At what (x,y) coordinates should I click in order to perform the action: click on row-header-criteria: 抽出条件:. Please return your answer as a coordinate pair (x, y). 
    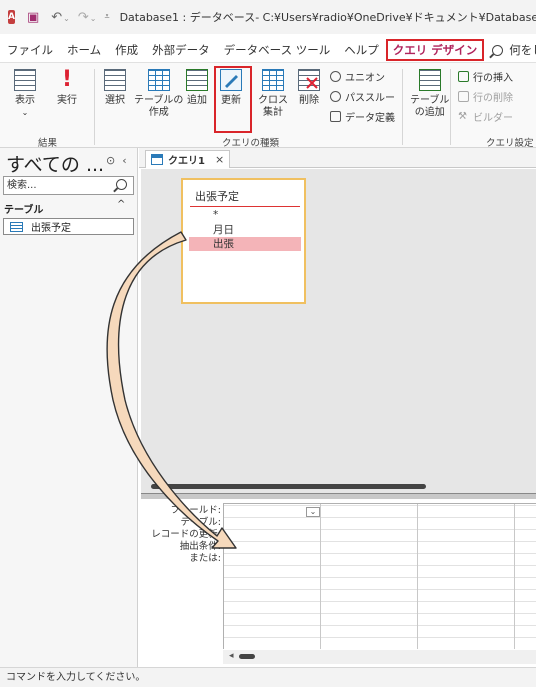
    Looking at the image, I should click on (200, 546).